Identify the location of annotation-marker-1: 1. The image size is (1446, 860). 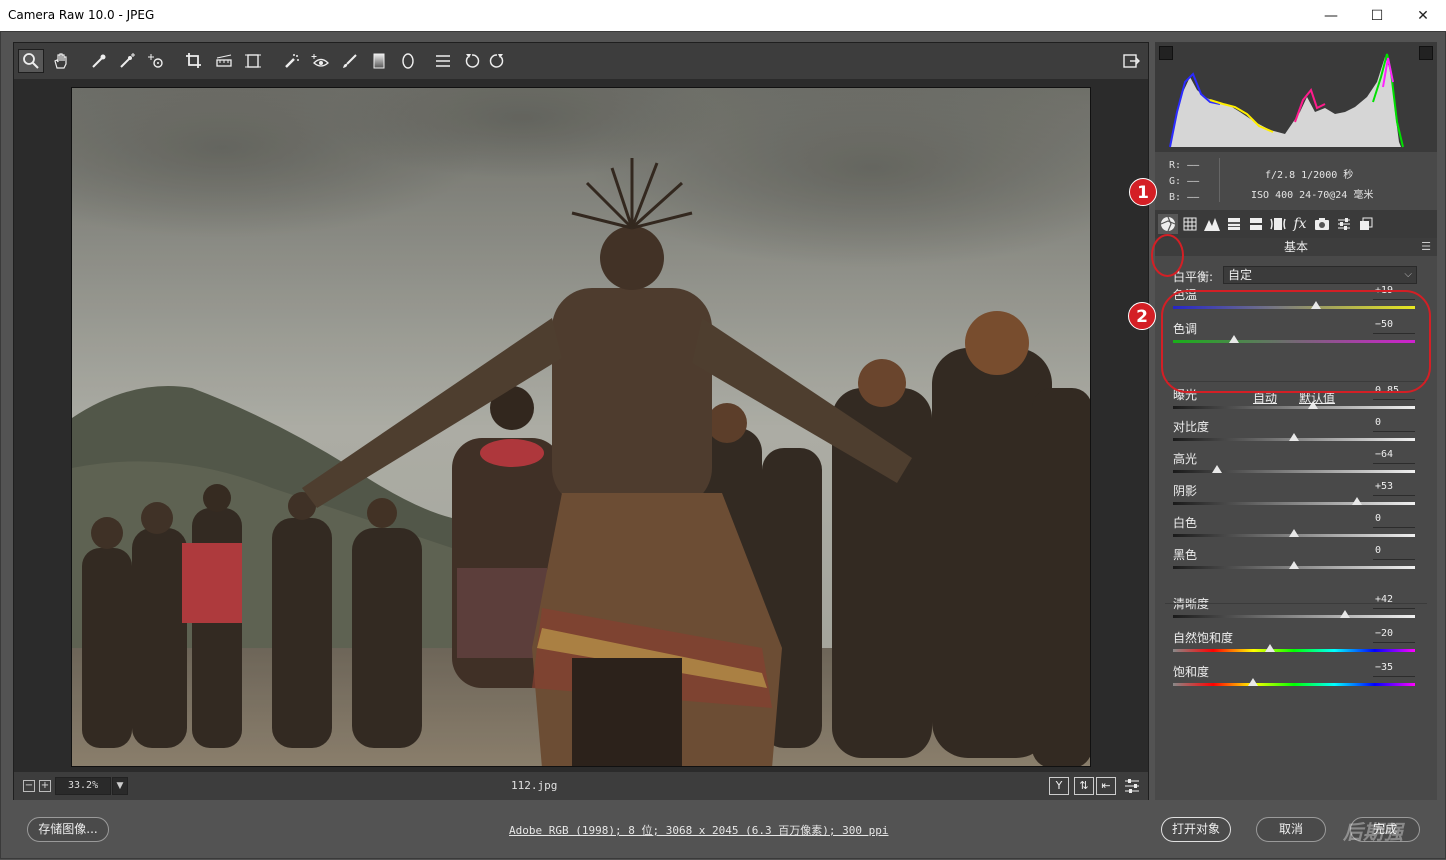
(1143, 192).